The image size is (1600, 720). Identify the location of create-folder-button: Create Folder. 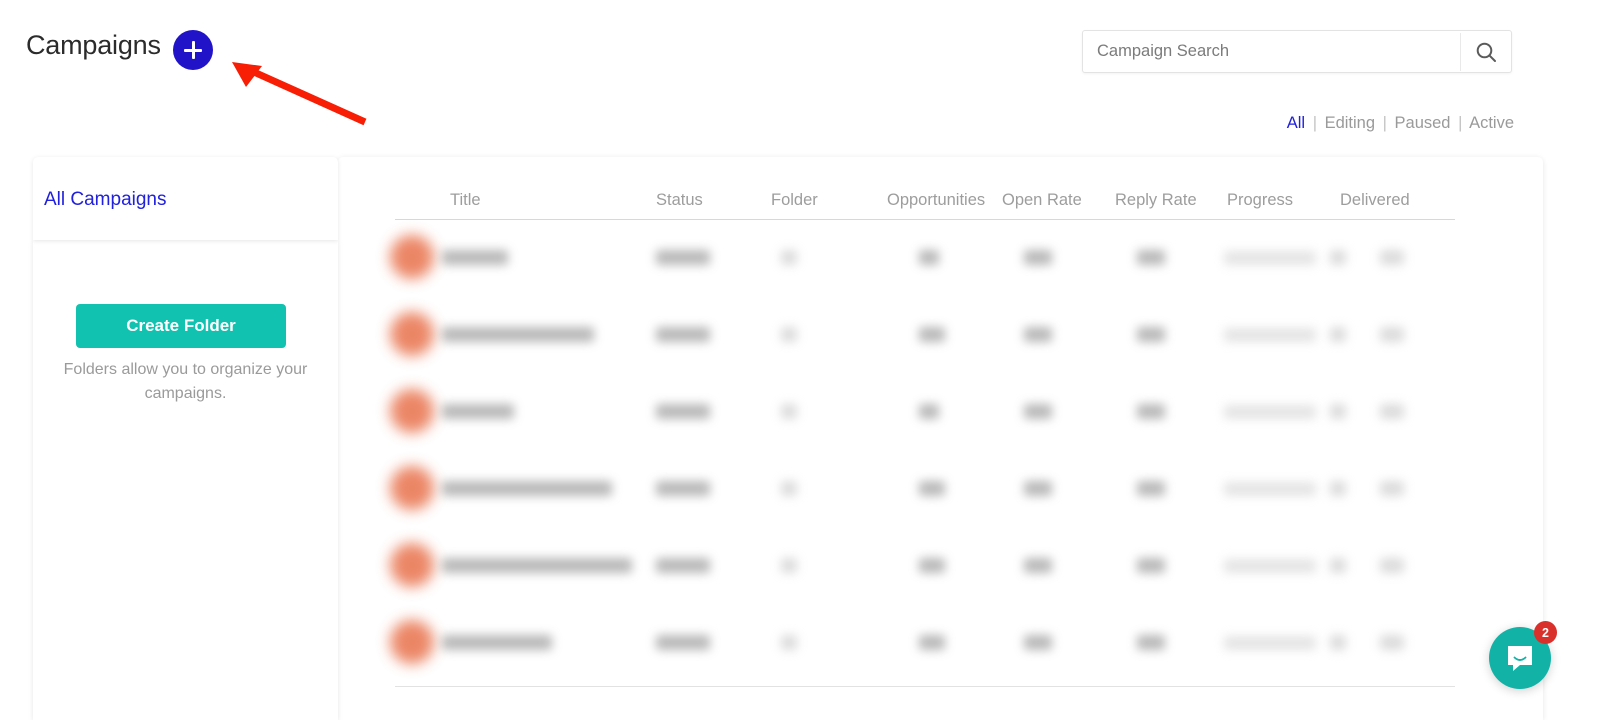
(181, 326).